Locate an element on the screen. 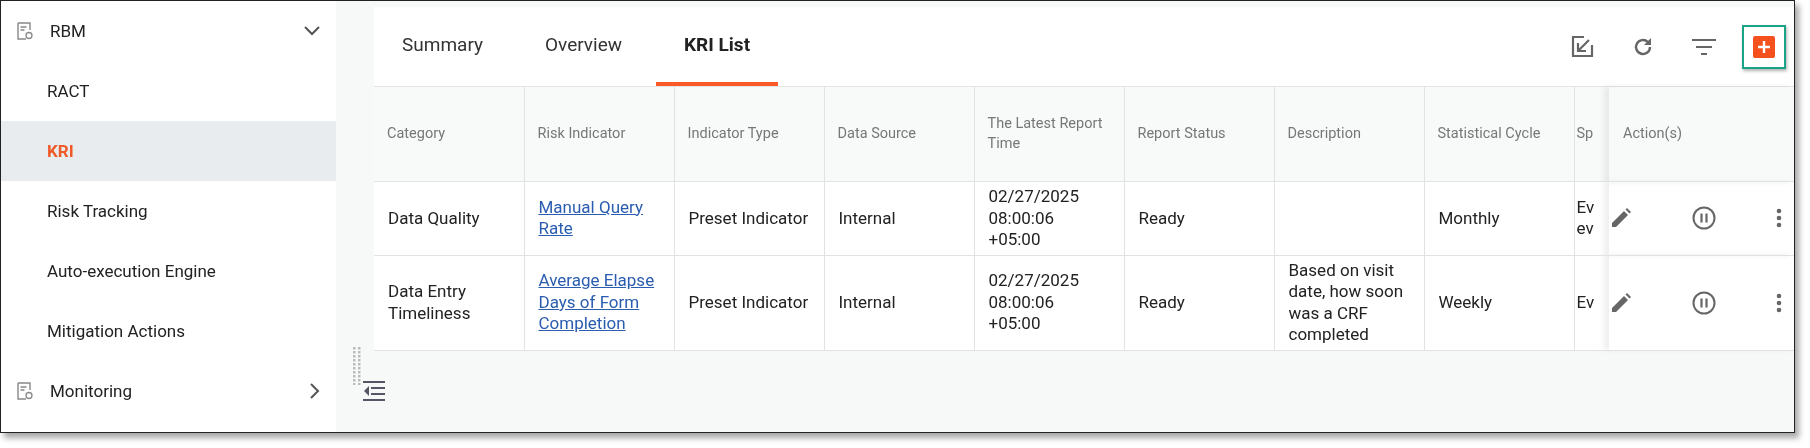  column-header: Data Source is located at coordinates (899, 134).